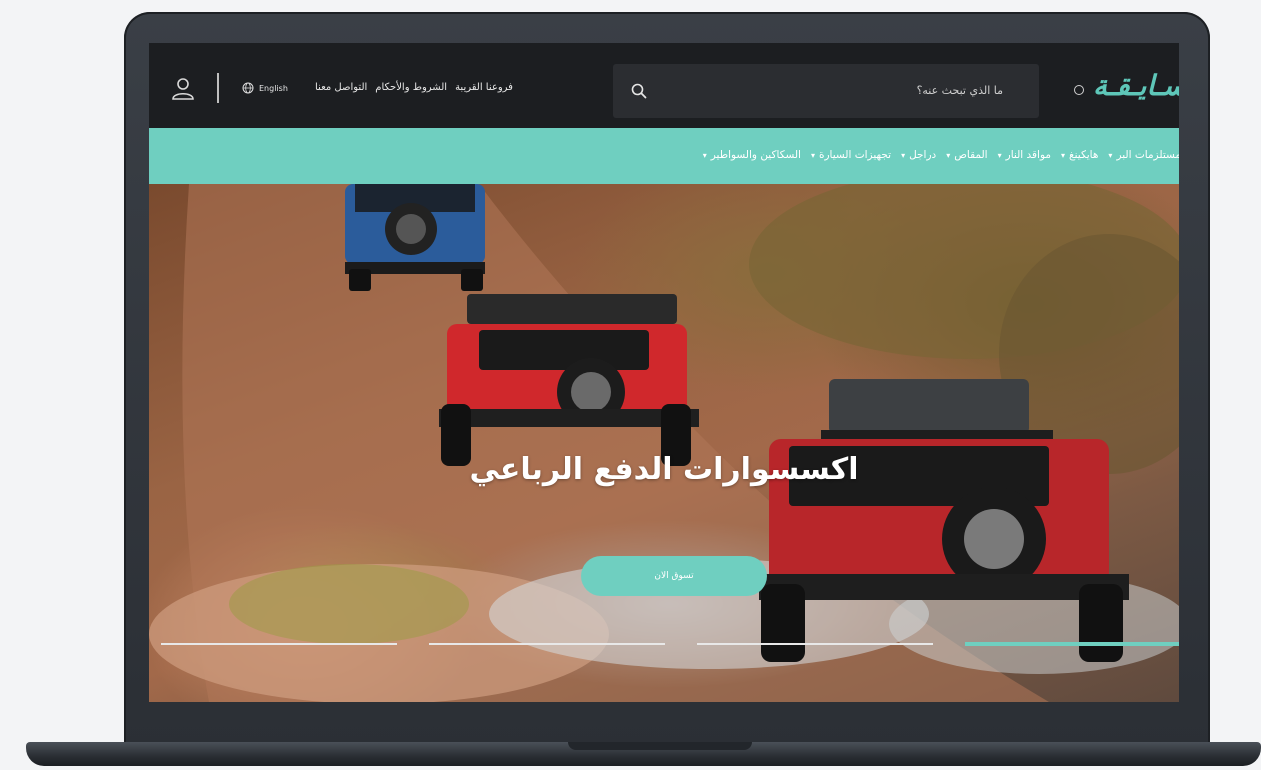  I want to click on slider-indicators, so click(670, 644).